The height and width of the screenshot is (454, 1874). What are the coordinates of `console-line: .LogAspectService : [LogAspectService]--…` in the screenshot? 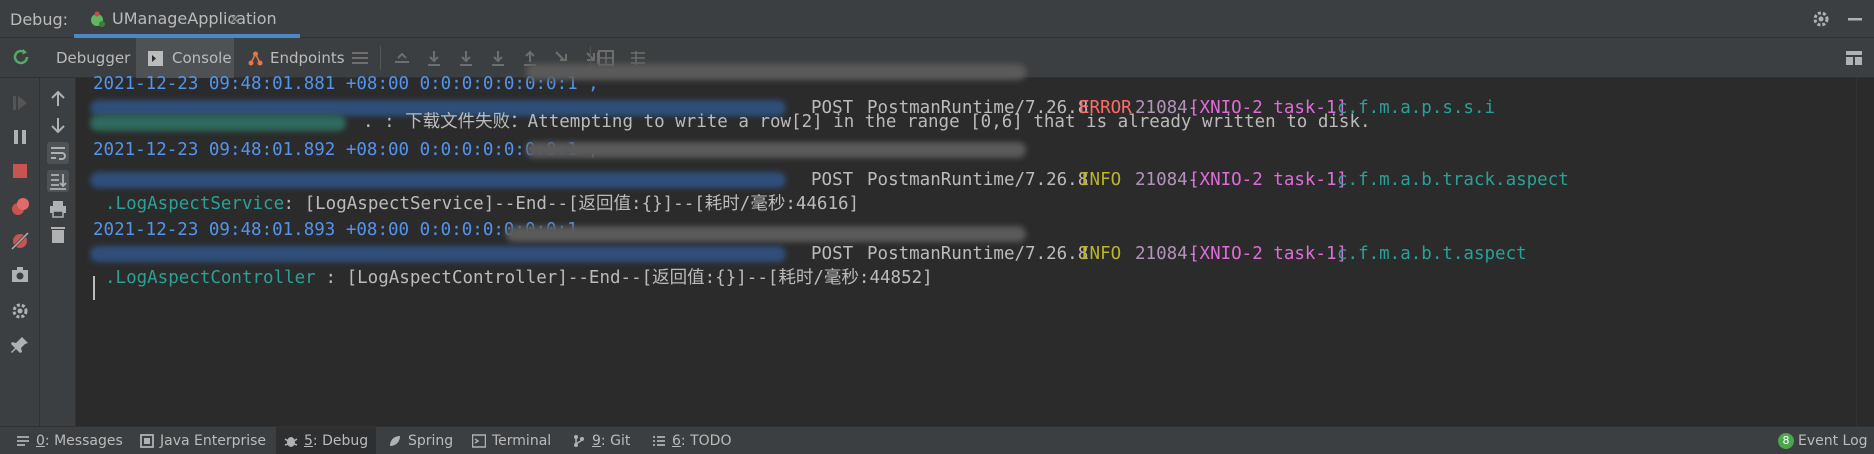 It's located at (476, 204).